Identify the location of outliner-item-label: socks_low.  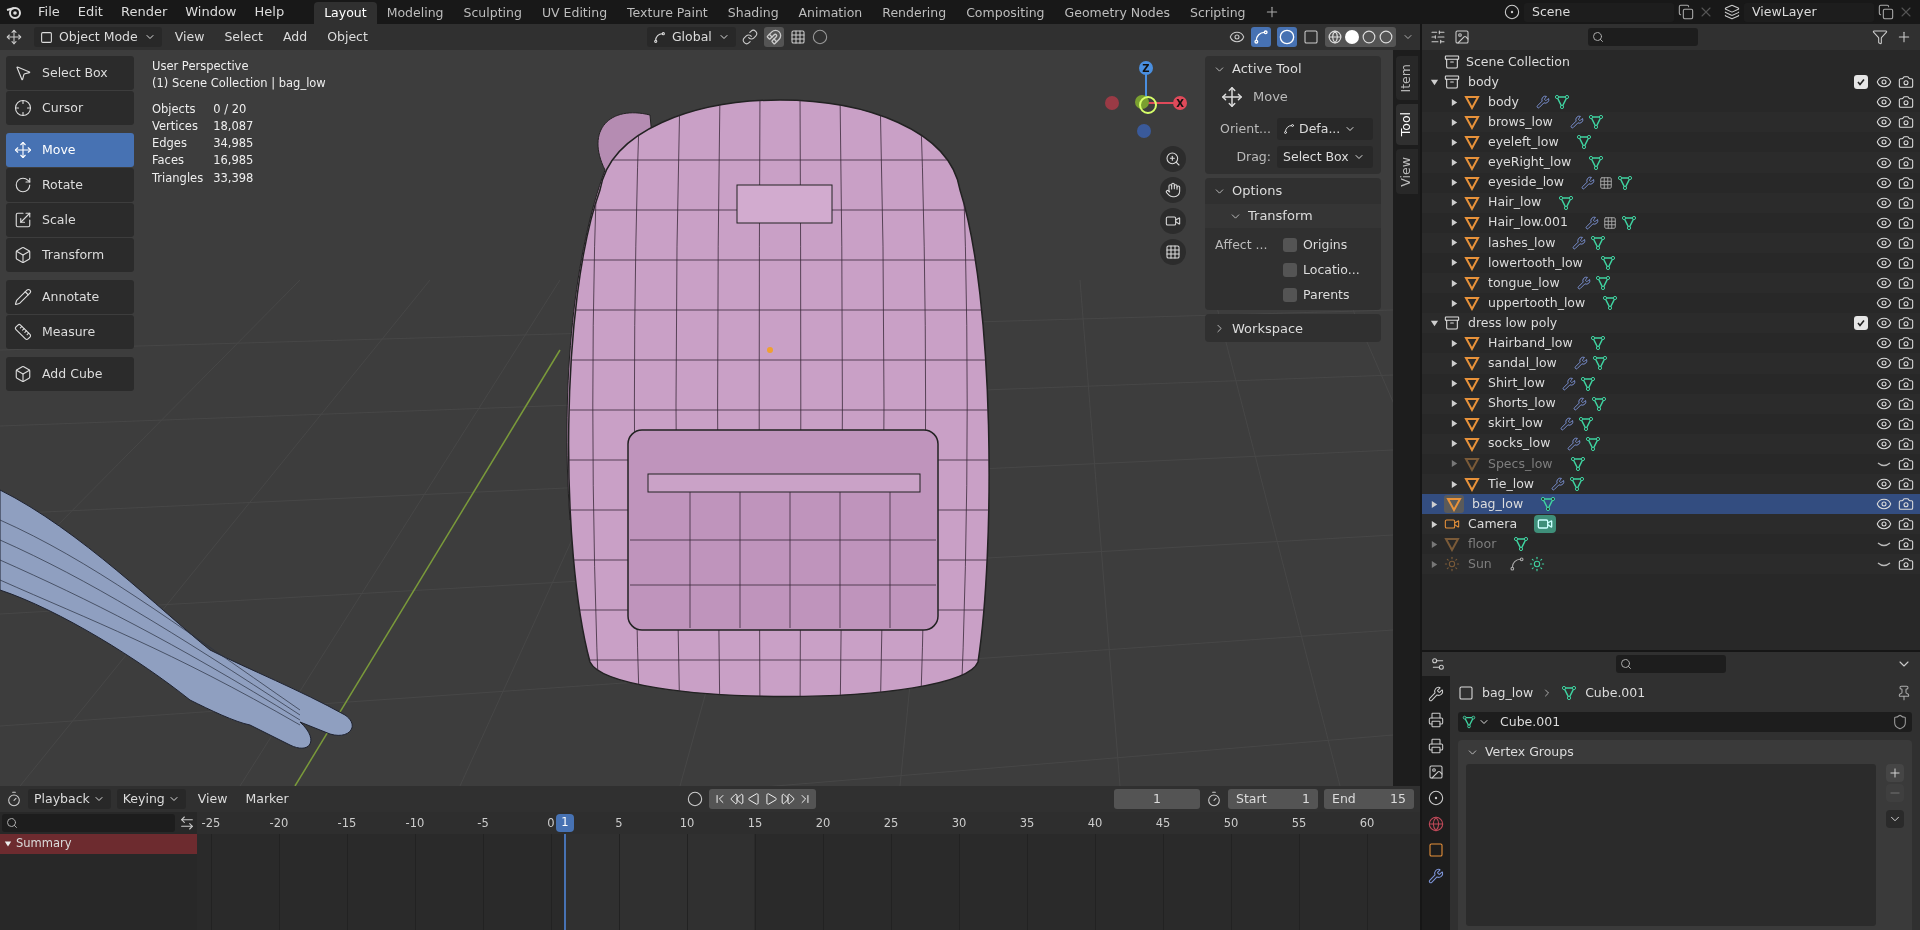
(1519, 444).